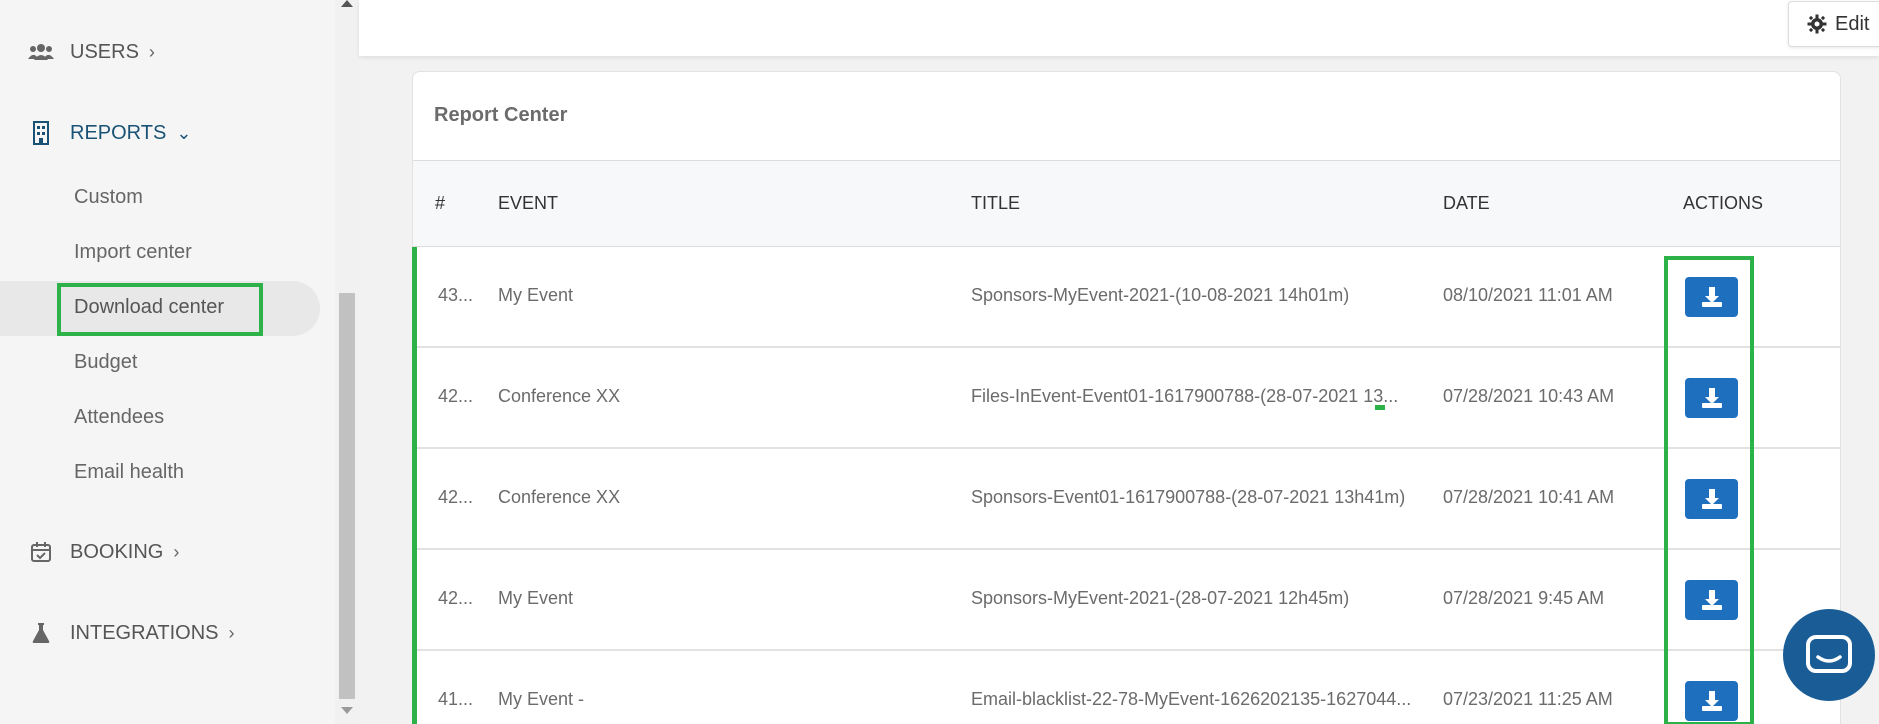  Describe the element at coordinates (1817, 24) in the screenshot. I see `gear-icon` at that location.